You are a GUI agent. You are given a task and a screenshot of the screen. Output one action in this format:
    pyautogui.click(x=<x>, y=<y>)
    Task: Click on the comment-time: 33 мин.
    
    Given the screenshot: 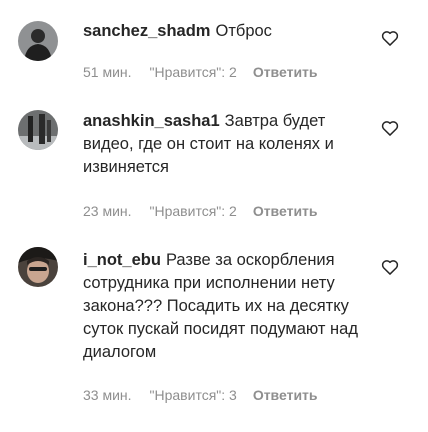 What is the action you would take?
    pyautogui.click(x=107, y=395)
    